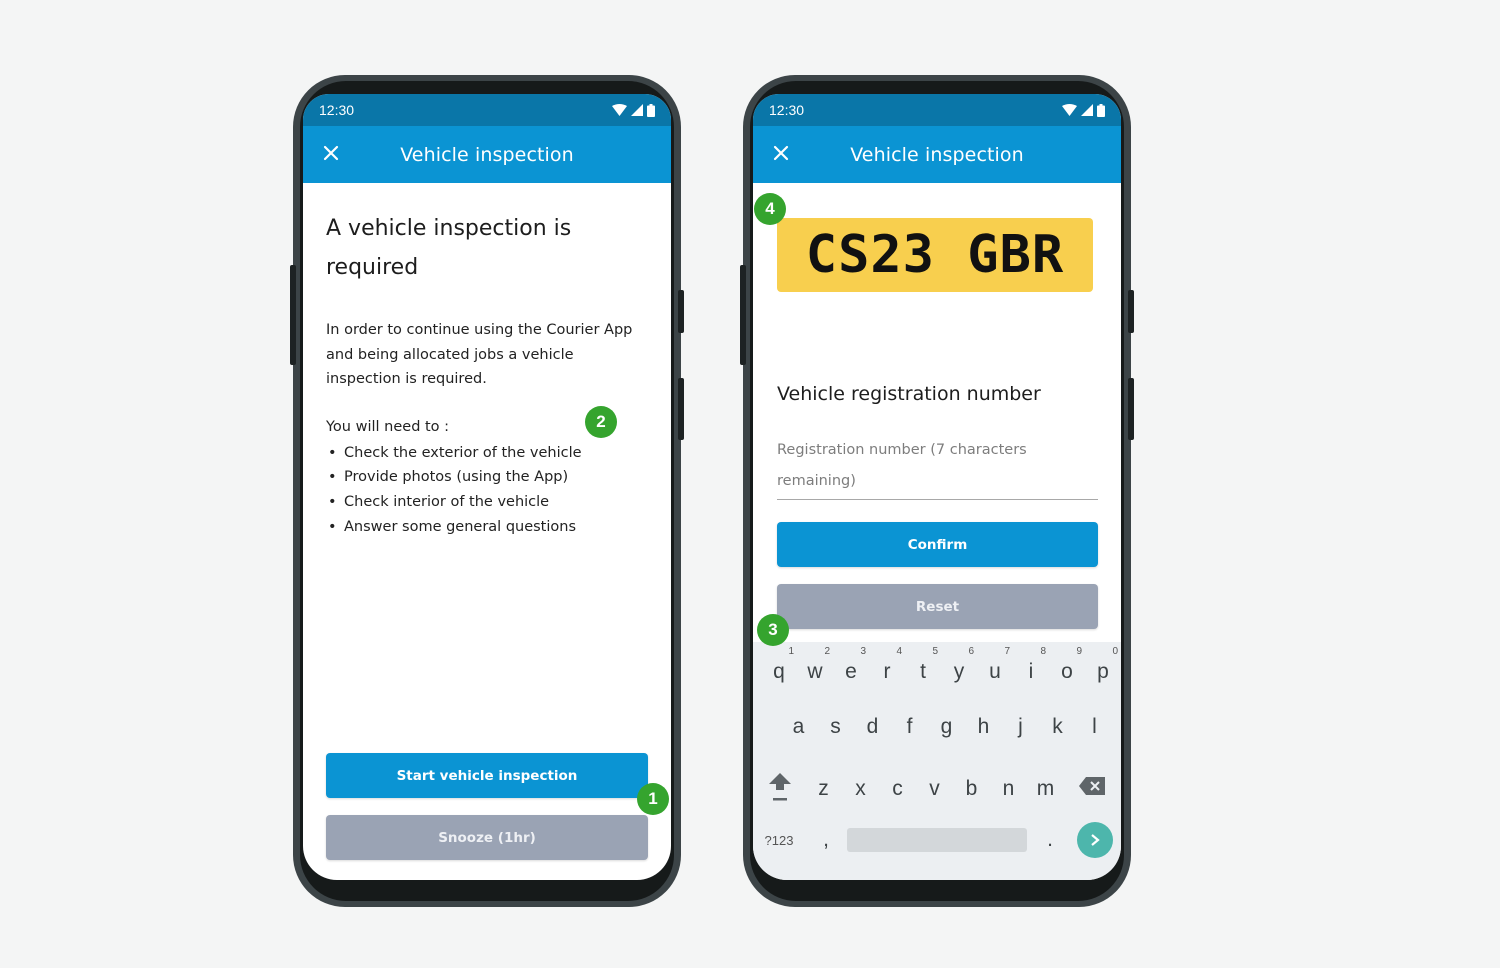 This screenshot has width=1500, height=968. I want to click on annotation-badge-4: 4, so click(770, 209).